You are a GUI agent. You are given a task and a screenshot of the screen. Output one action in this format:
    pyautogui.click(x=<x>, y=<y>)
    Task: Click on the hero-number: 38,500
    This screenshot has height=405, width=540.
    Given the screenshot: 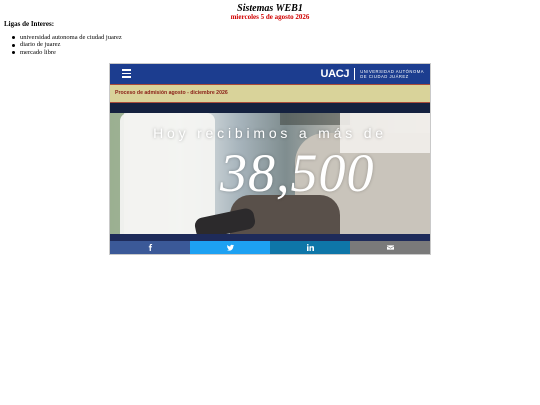 What is the action you would take?
    pyautogui.click(x=297, y=173)
    